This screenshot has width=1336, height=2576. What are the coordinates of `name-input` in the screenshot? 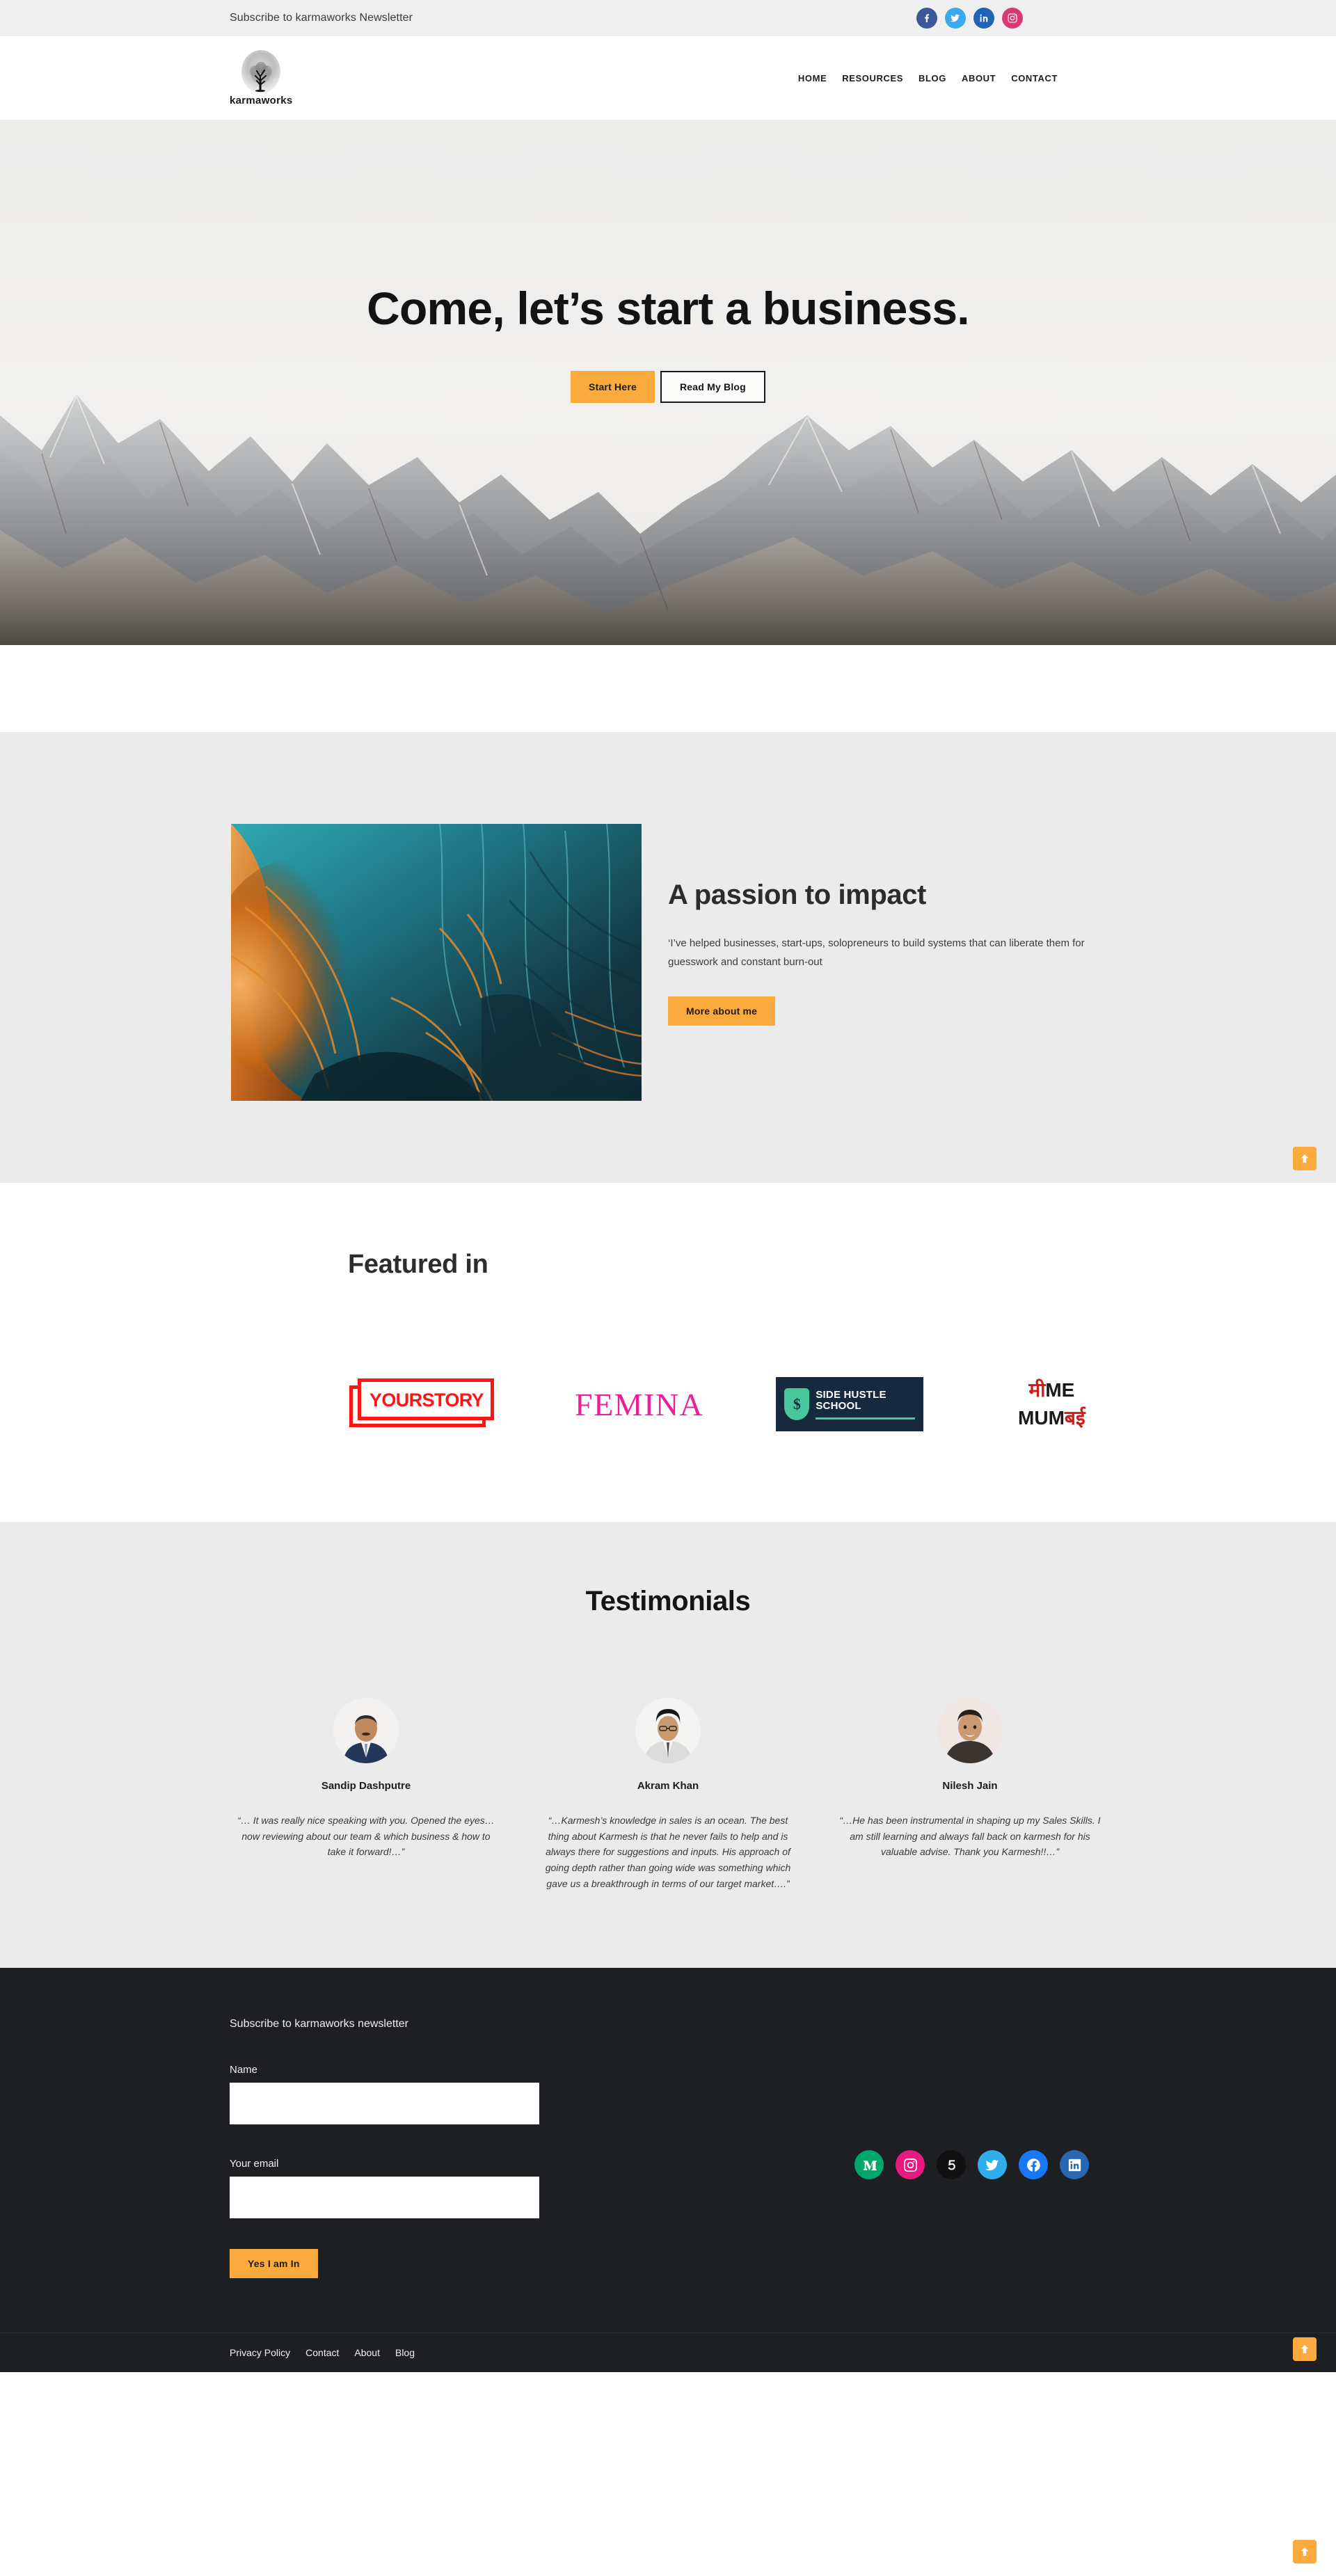 It's located at (384, 2104).